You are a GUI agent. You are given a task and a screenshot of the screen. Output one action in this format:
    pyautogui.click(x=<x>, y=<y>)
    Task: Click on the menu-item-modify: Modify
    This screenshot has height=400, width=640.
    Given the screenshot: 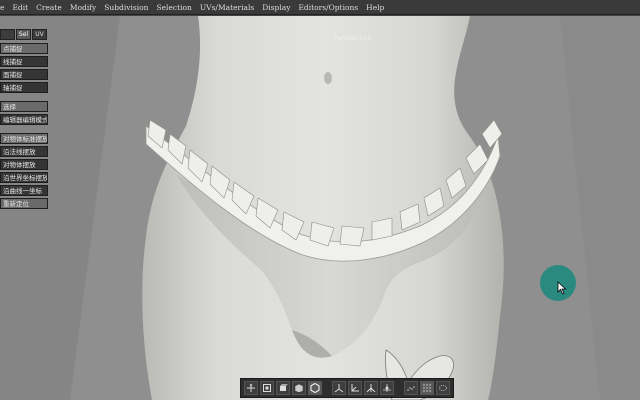 What is the action you would take?
    pyautogui.click(x=83, y=7)
    